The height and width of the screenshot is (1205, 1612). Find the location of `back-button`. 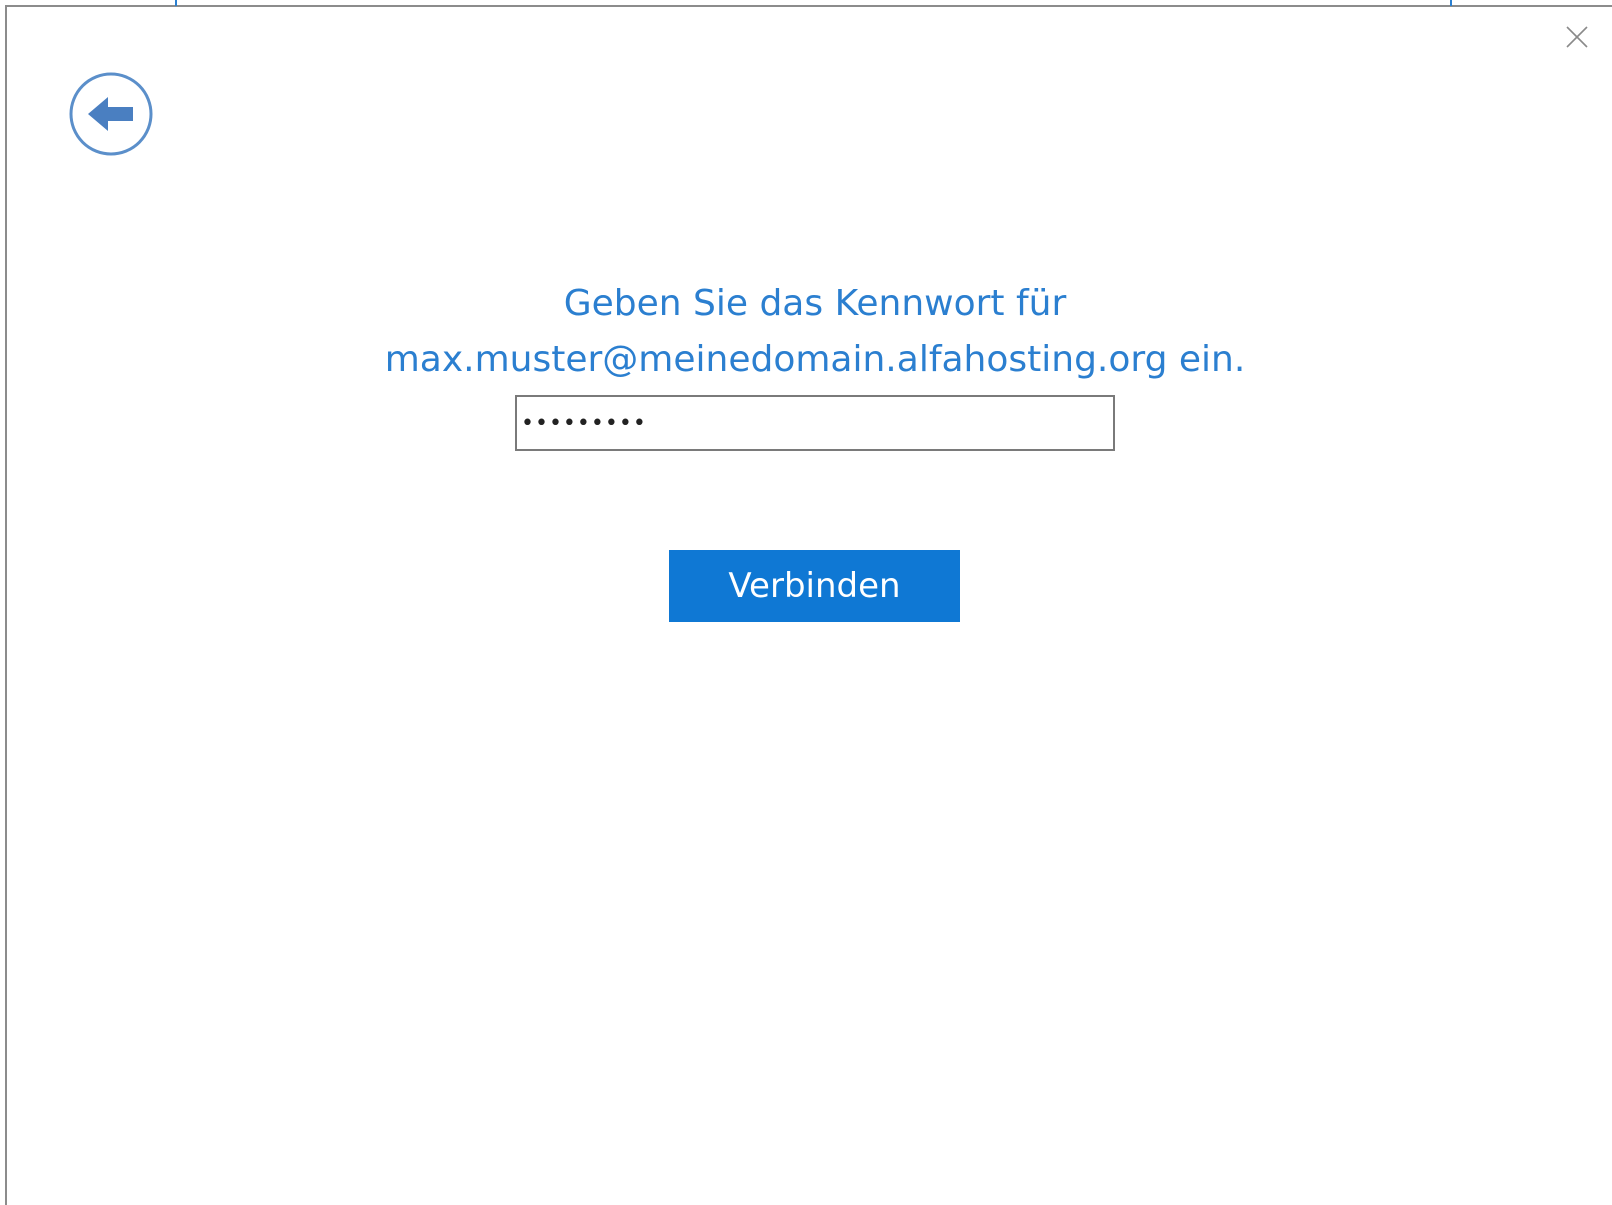

back-button is located at coordinates (111, 114).